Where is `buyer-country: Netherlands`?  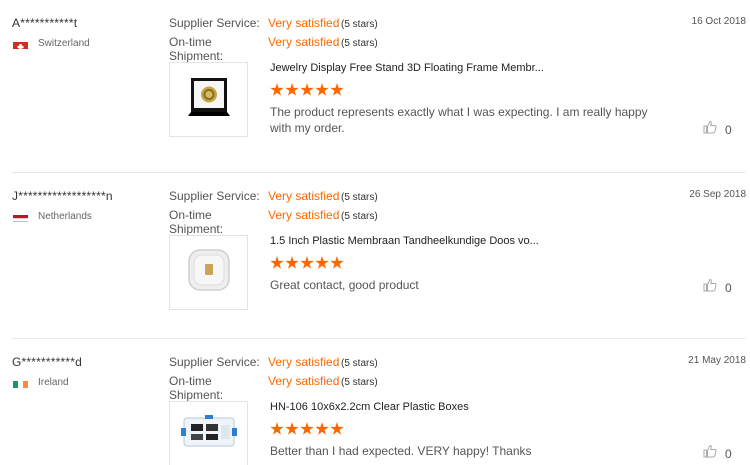 buyer-country: Netherlands is located at coordinates (52, 216).